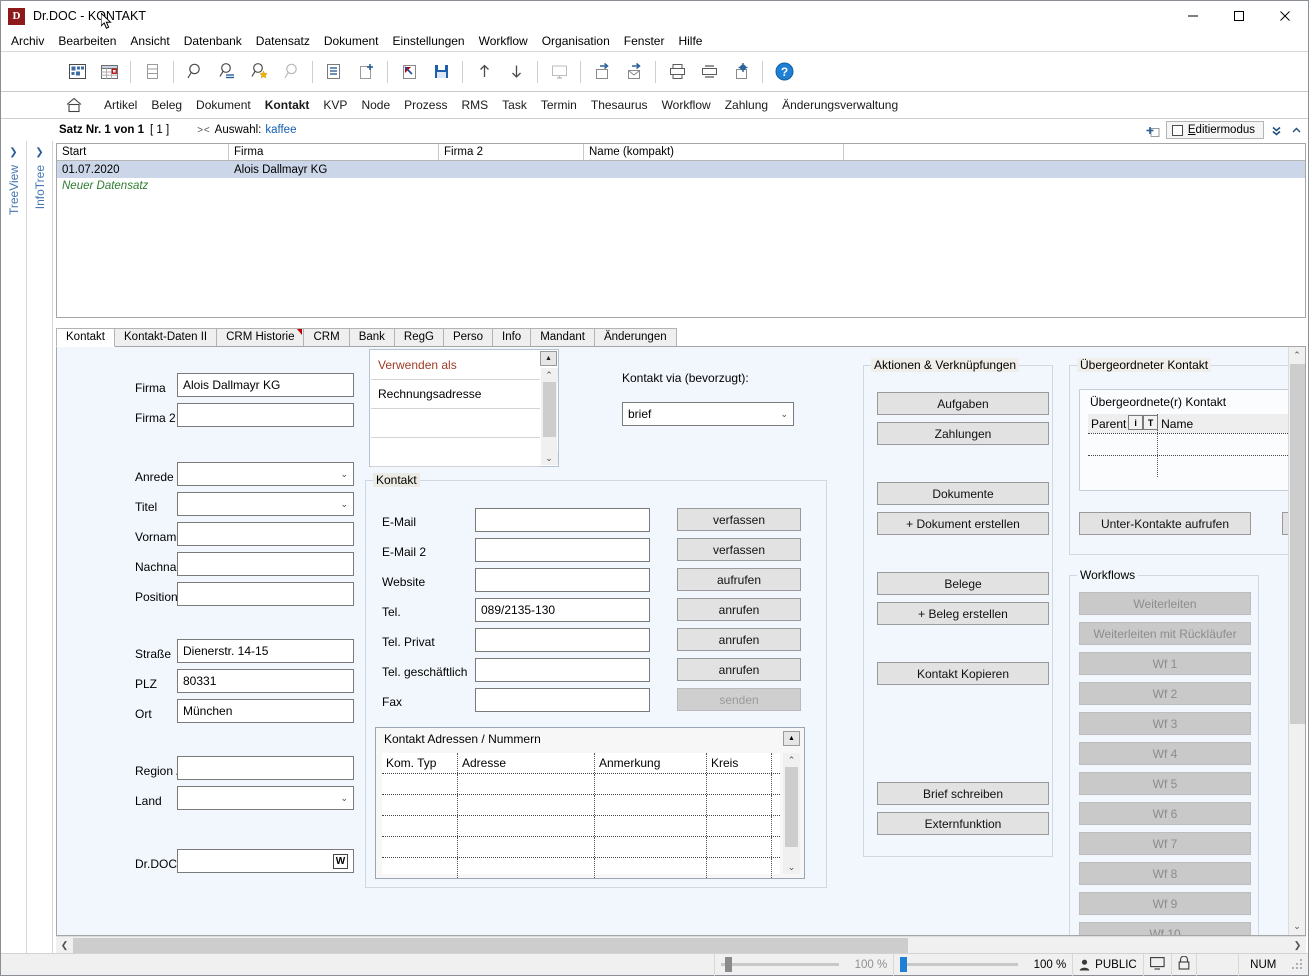 Image resolution: width=1309 pixels, height=976 pixels. Describe the element at coordinates (366, 72) in the screenshot. I see `document-new-icon` at that location.